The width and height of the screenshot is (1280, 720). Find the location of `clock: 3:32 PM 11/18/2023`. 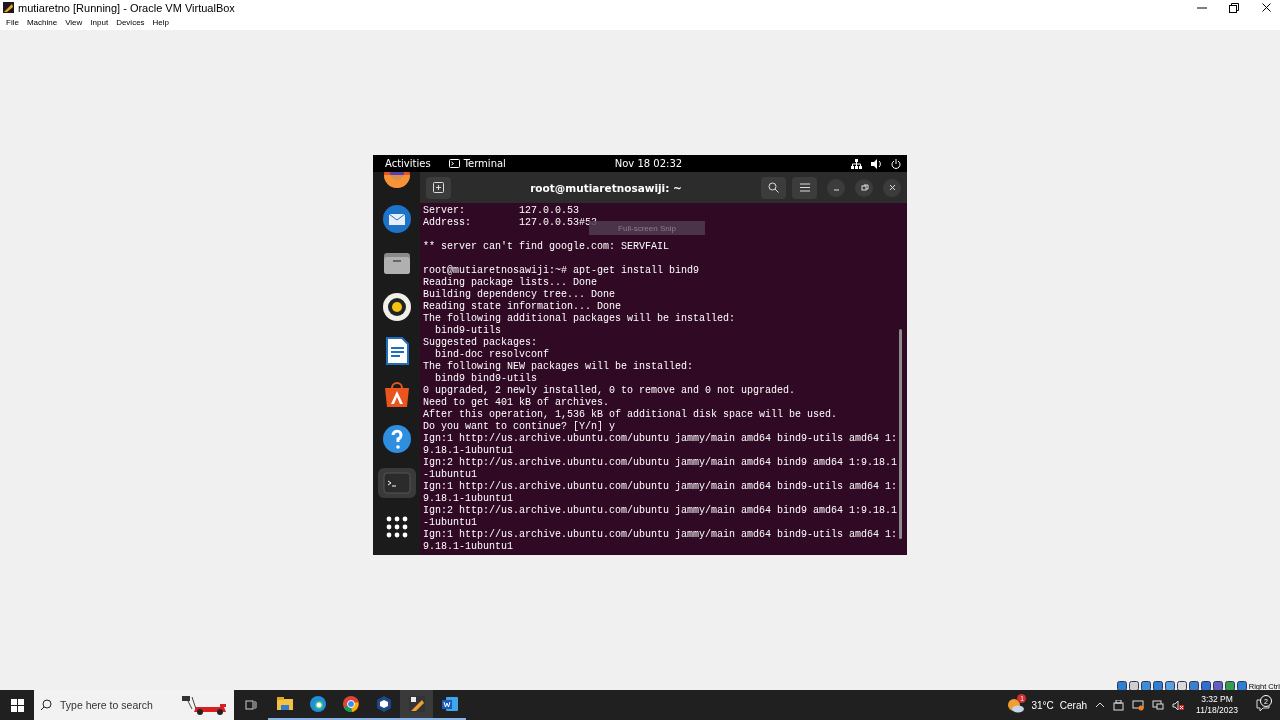

clock: 3:32 PM 11/18/2023 is located at coordinates (1217, 705).